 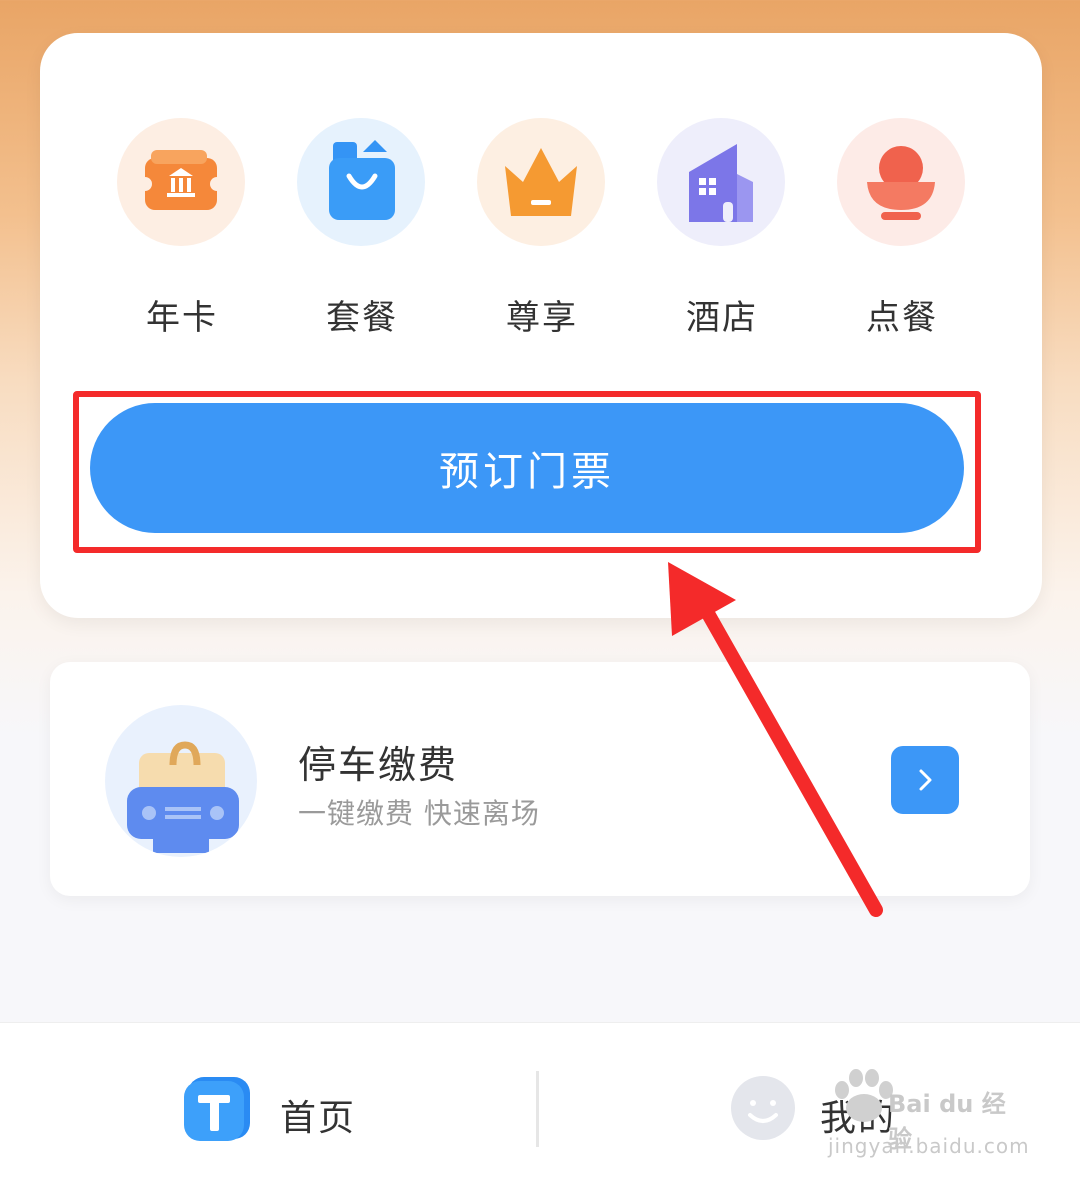 What do you see at coordinates (419, 813) in the screenshot?
I see `parking-subtitle: 一键缴费 快速离场` at bounding box center [419, 813].